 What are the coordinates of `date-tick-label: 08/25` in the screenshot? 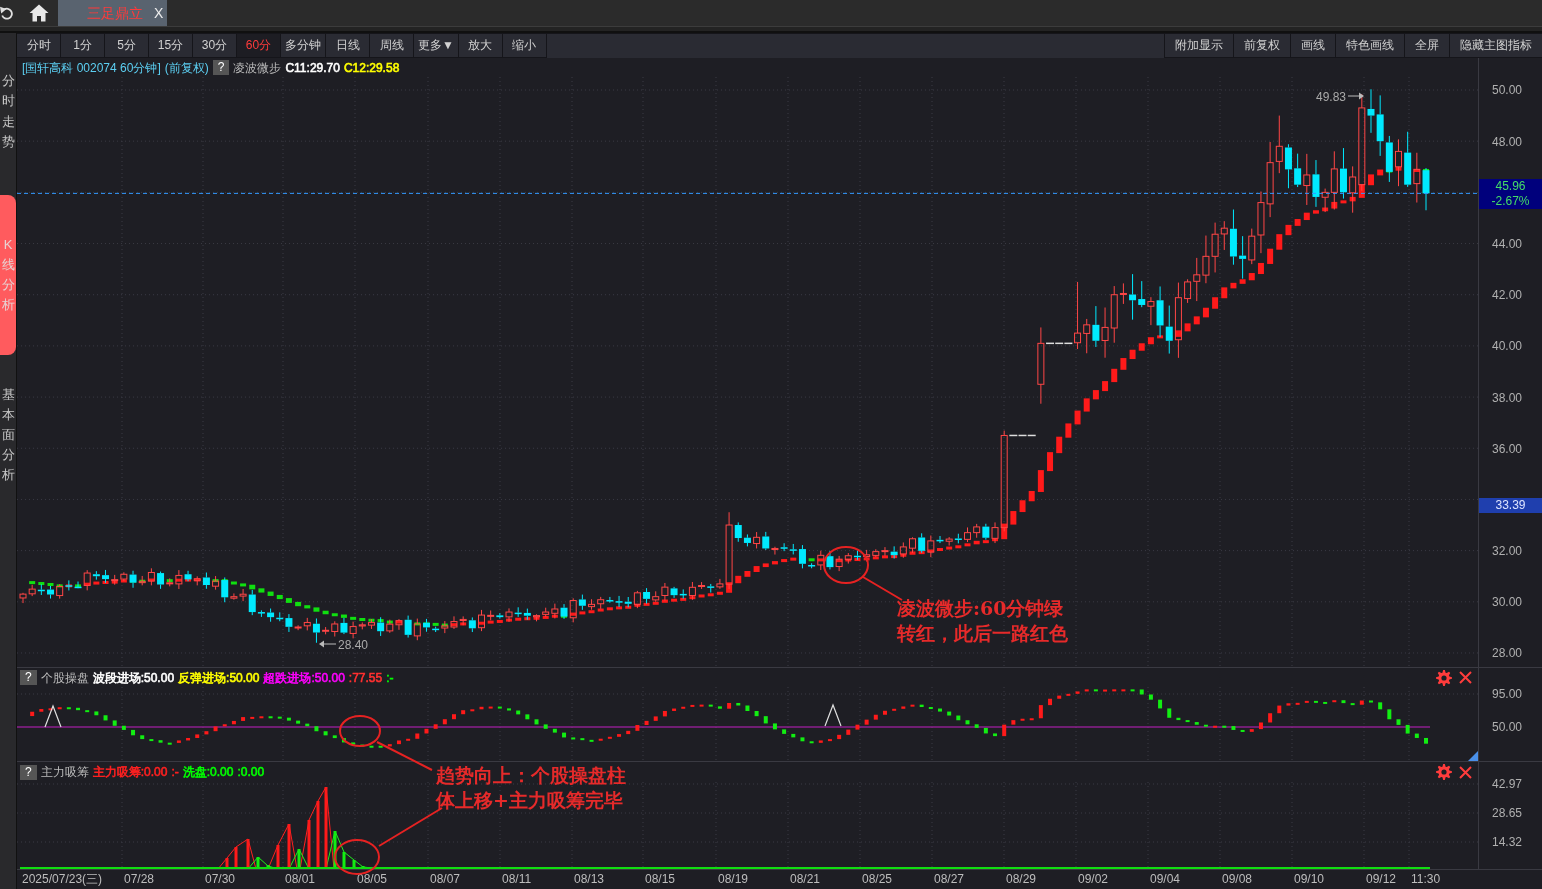 It's located at (877, 879).